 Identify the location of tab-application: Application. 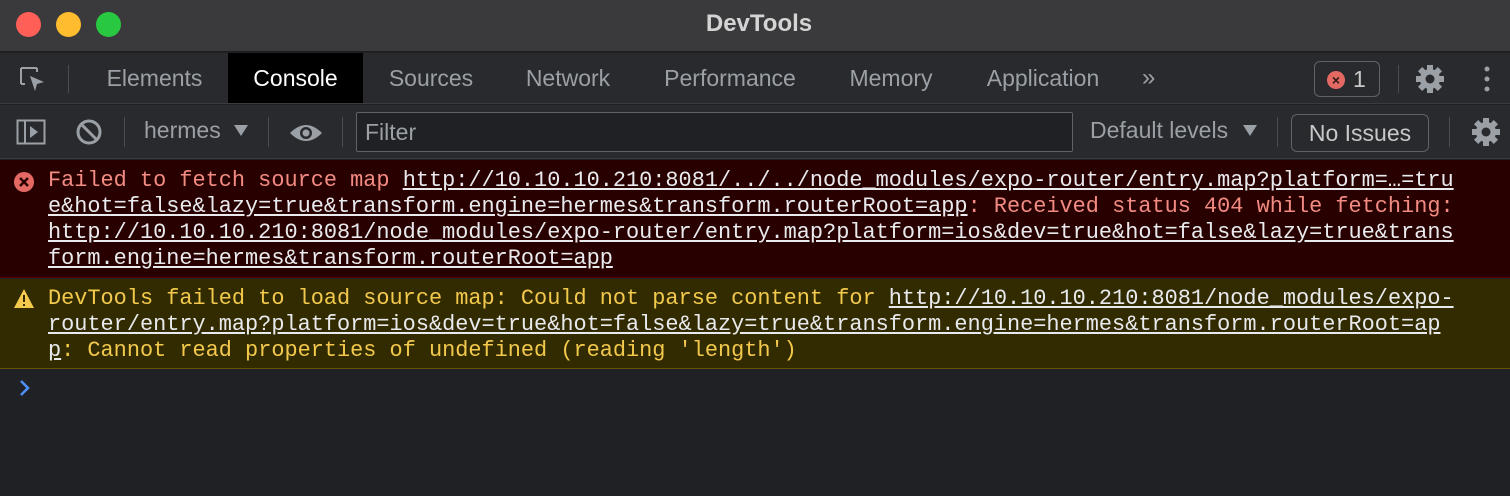
(1043, 78).